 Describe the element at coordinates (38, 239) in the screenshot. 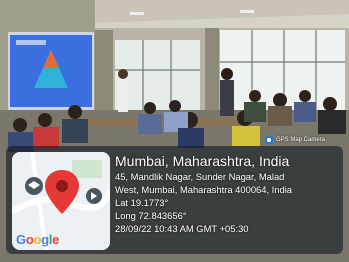

I see `google-logo: Google` at that location.